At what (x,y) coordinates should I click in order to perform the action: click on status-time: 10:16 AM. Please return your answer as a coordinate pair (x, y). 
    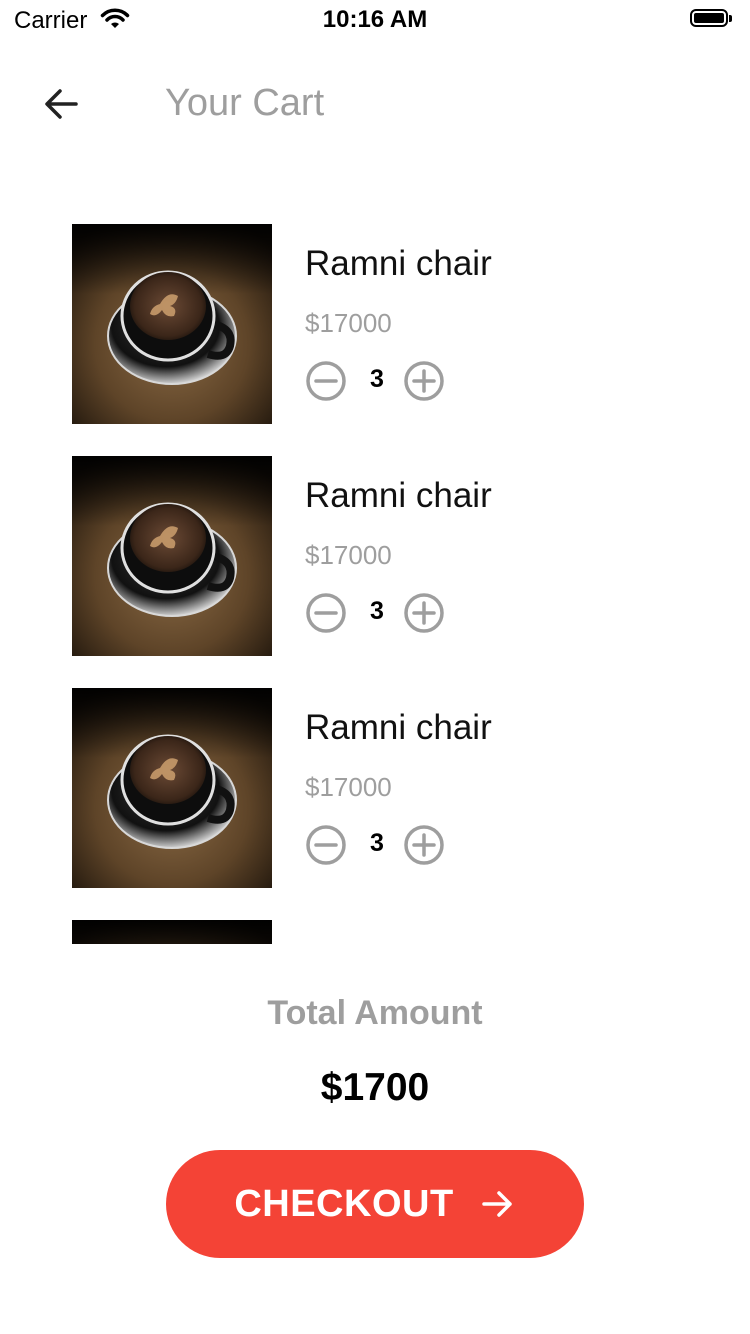
    Looking at the image, I should click on (375, 19).